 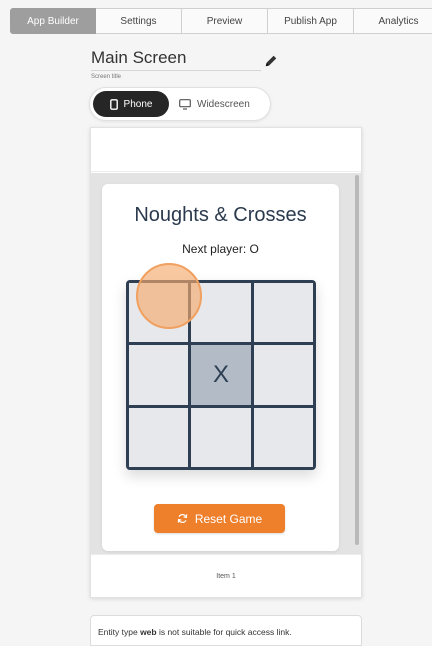 I want to click on widescreen-button: Widescreen, so click(x=214, y=104).